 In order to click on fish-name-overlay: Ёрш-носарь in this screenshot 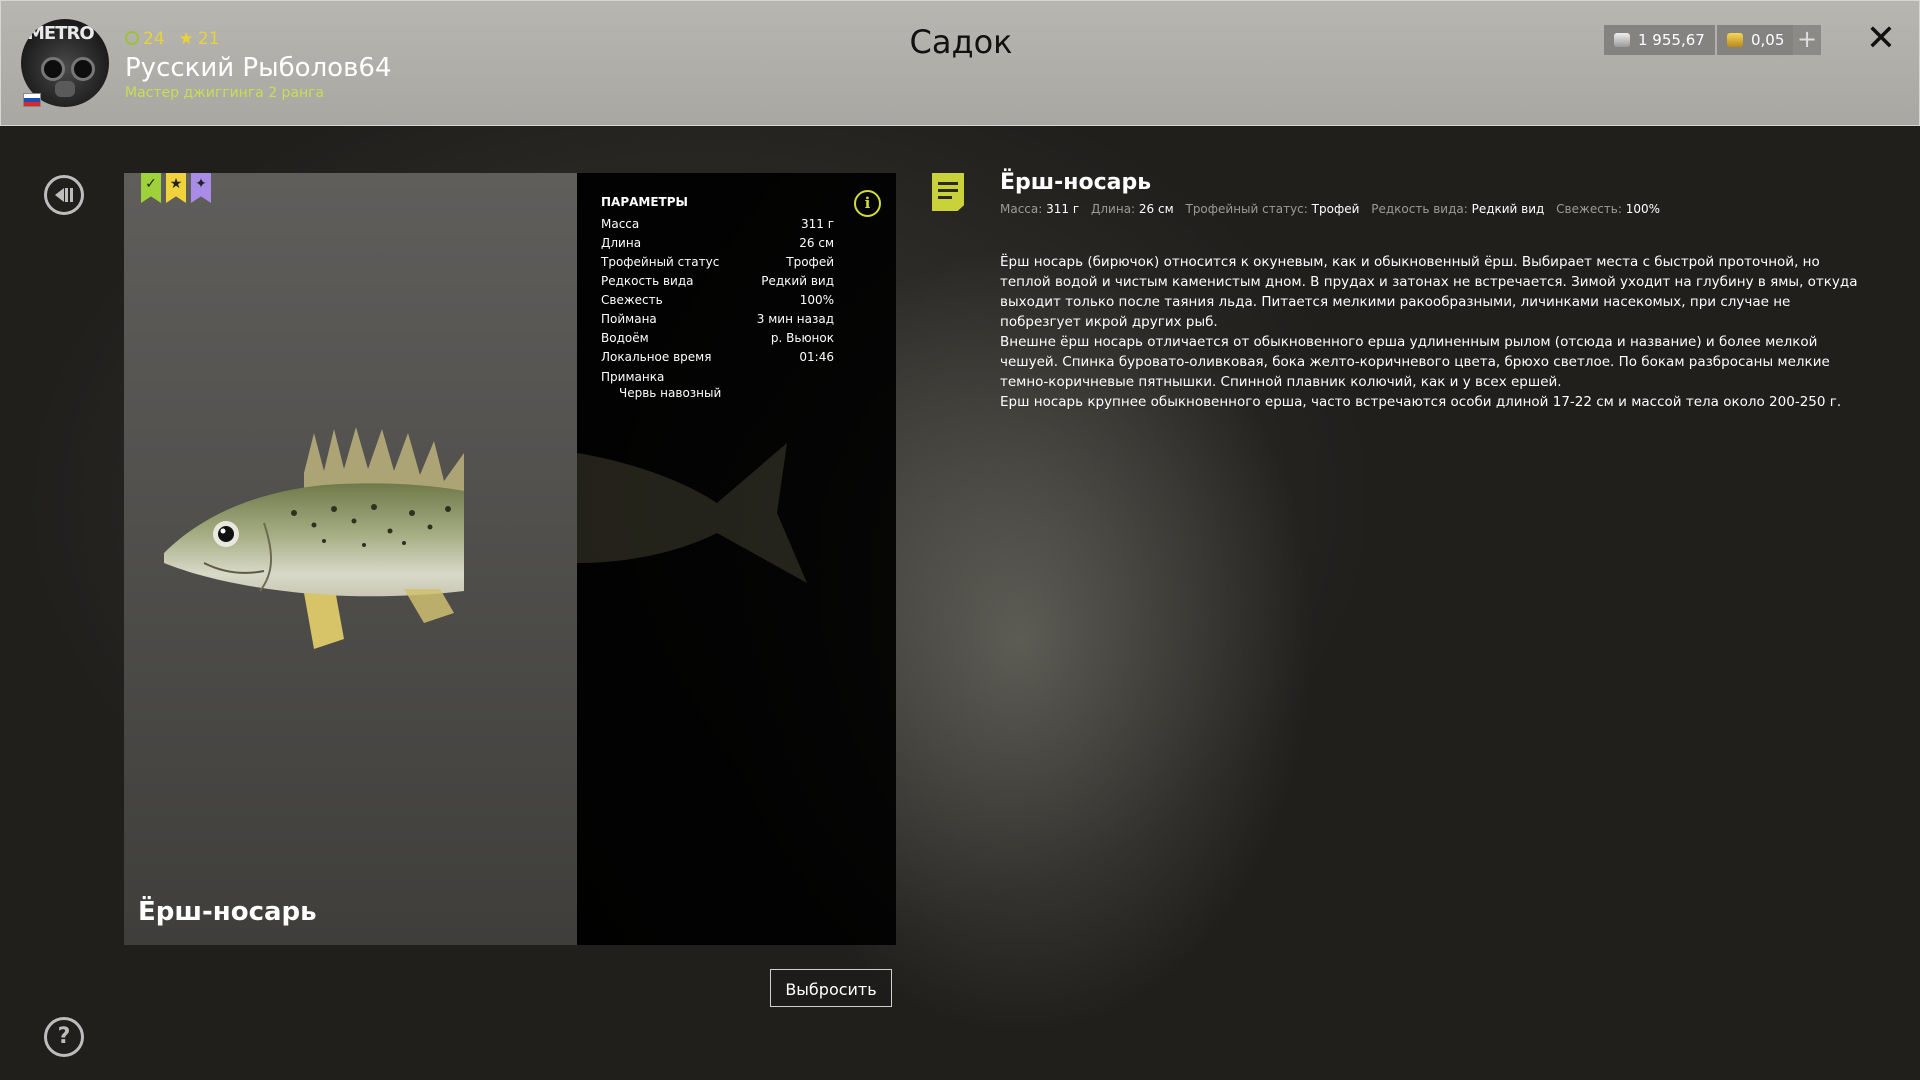, I will do `click(227, 912)`.